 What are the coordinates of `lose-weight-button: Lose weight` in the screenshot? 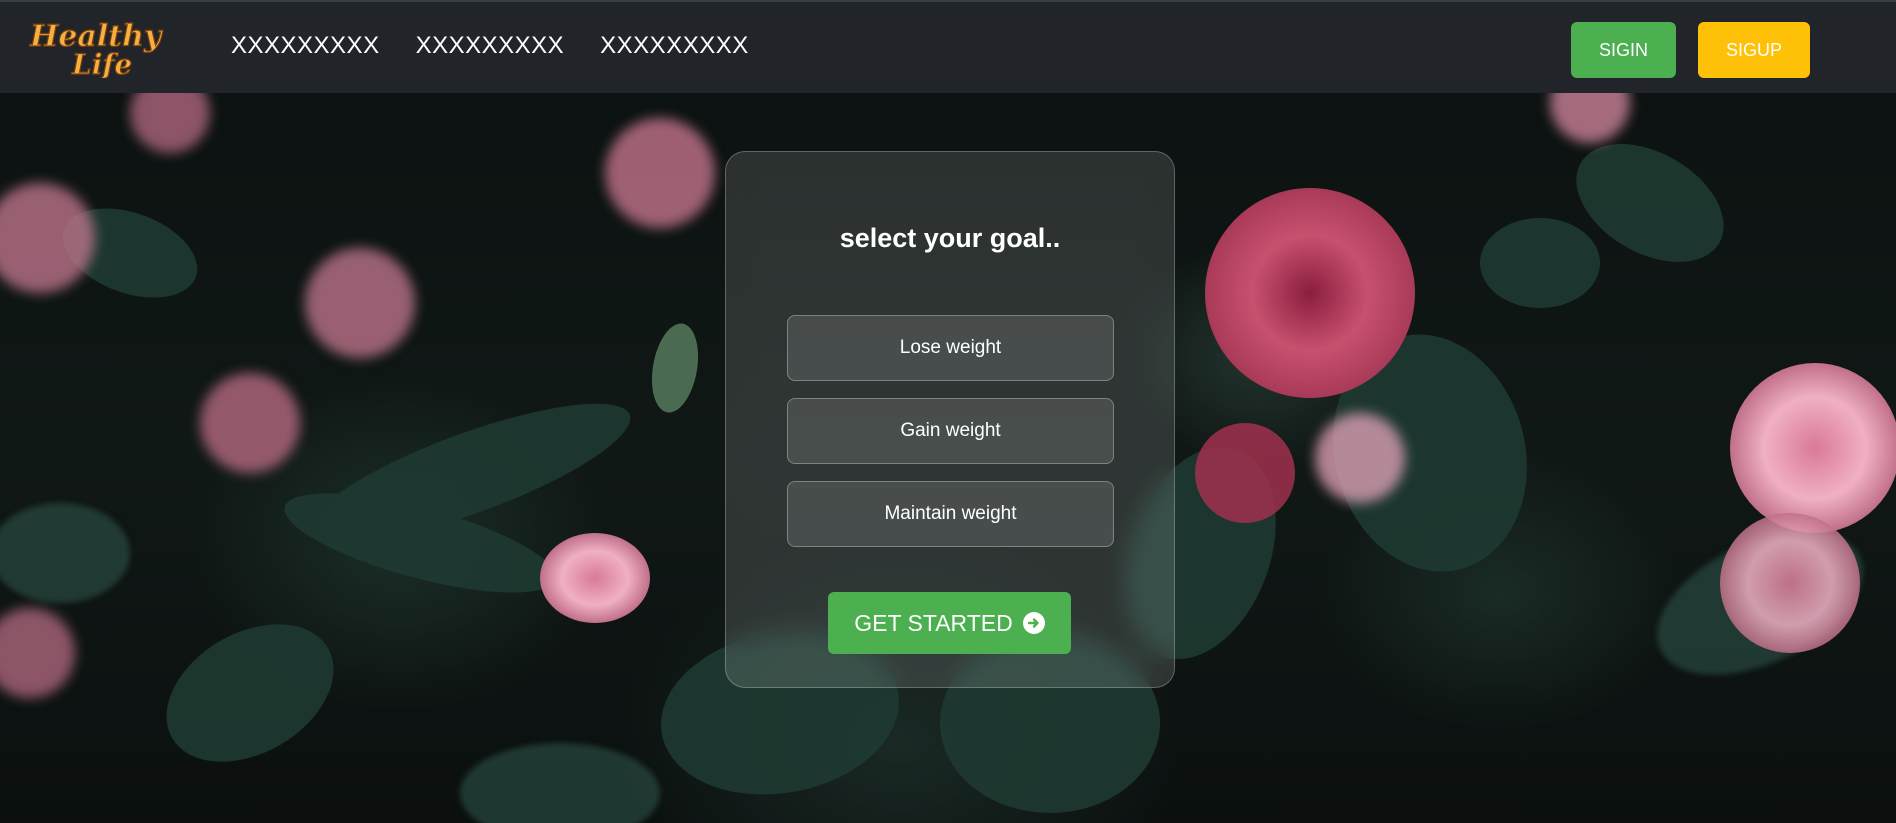 It's located at (950, 348).